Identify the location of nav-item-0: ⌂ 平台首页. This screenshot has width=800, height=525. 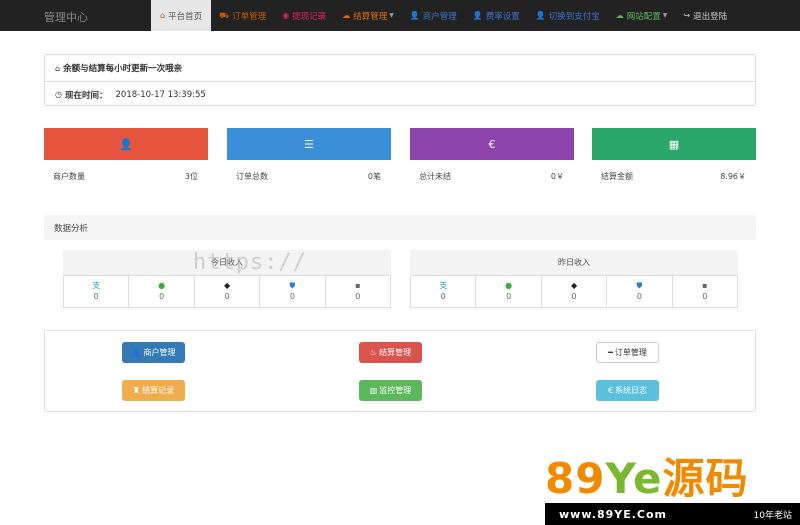
(181, 15).